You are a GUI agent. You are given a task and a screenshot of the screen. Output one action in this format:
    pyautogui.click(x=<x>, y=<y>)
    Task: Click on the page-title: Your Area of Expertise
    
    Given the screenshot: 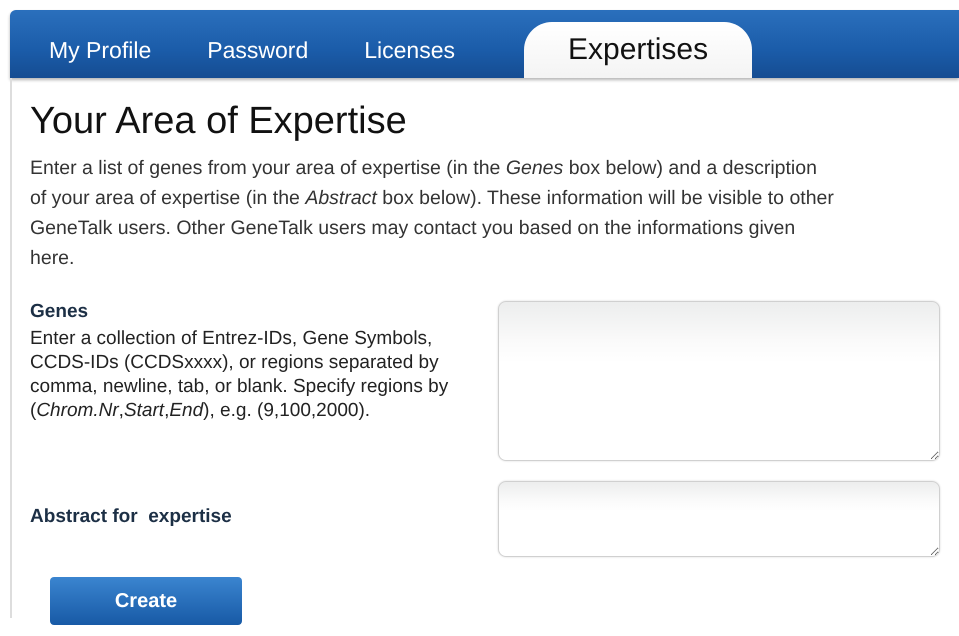 What is the action you would take?
    pyautogui.click(x=219, y=121)
    